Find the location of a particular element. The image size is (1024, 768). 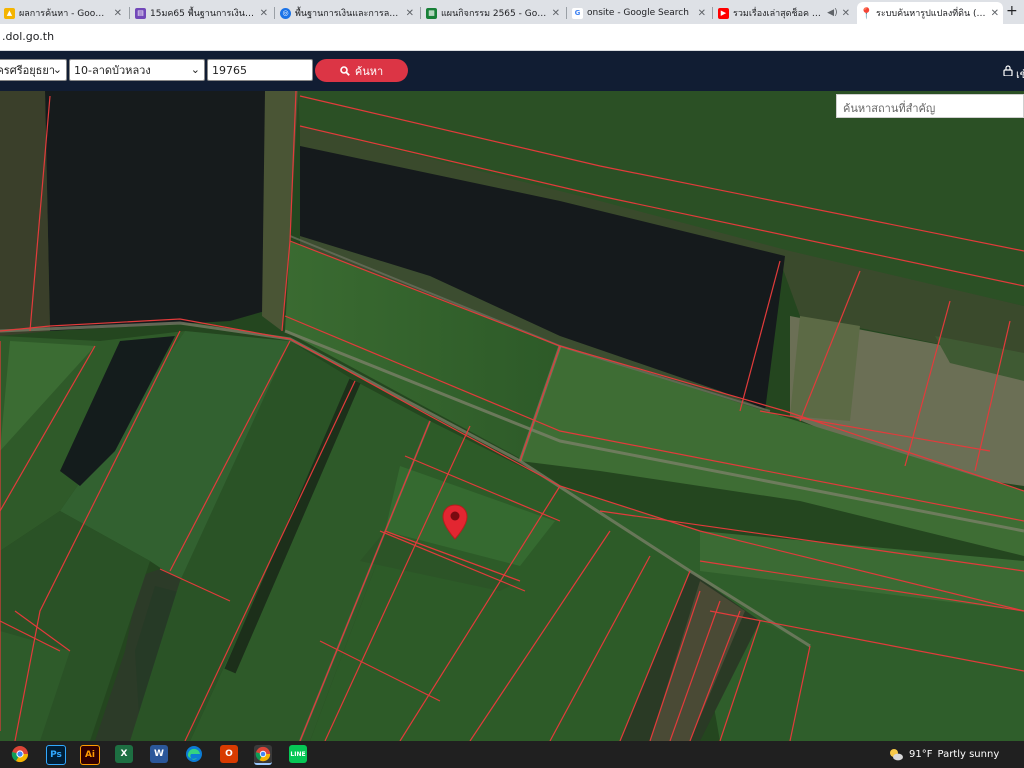

tab-title: ผลการค้นหา - Google ไดรฟ์ is located at coordinates (64, 14).